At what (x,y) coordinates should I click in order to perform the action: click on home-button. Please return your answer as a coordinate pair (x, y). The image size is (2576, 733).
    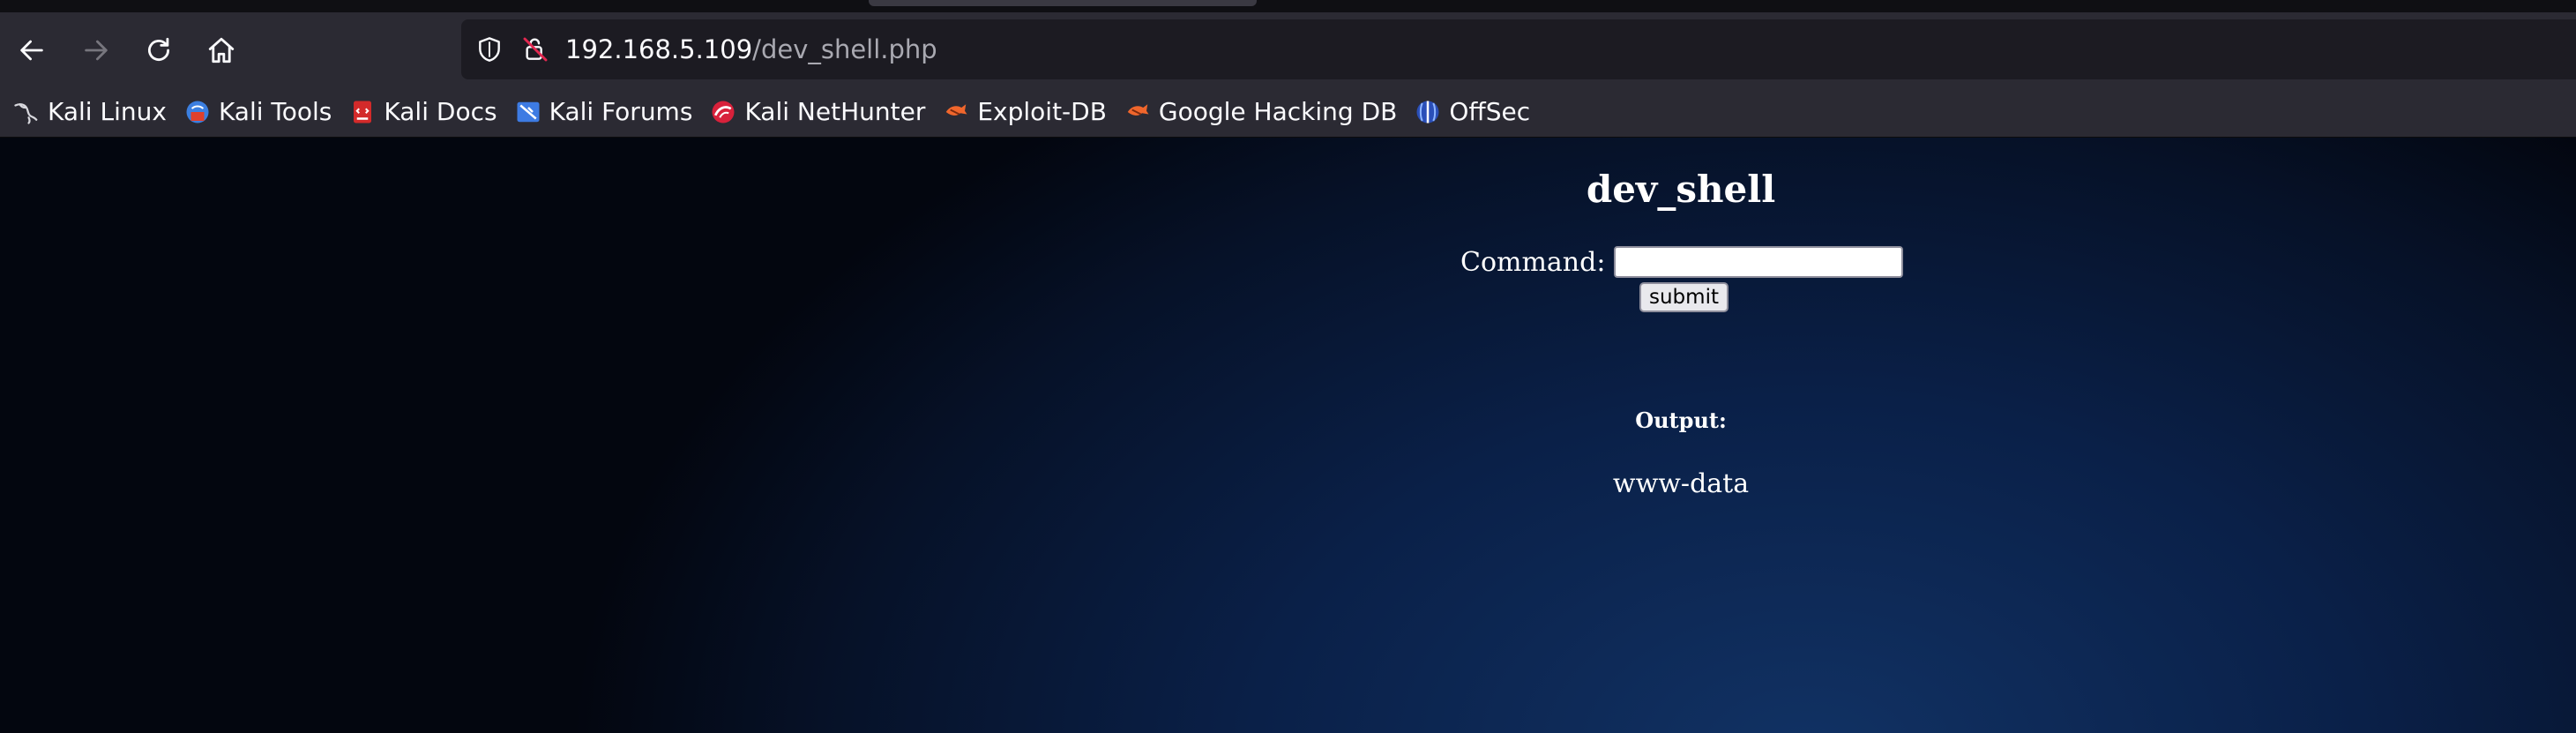
    Looking at the image, I should click on (221, 50).